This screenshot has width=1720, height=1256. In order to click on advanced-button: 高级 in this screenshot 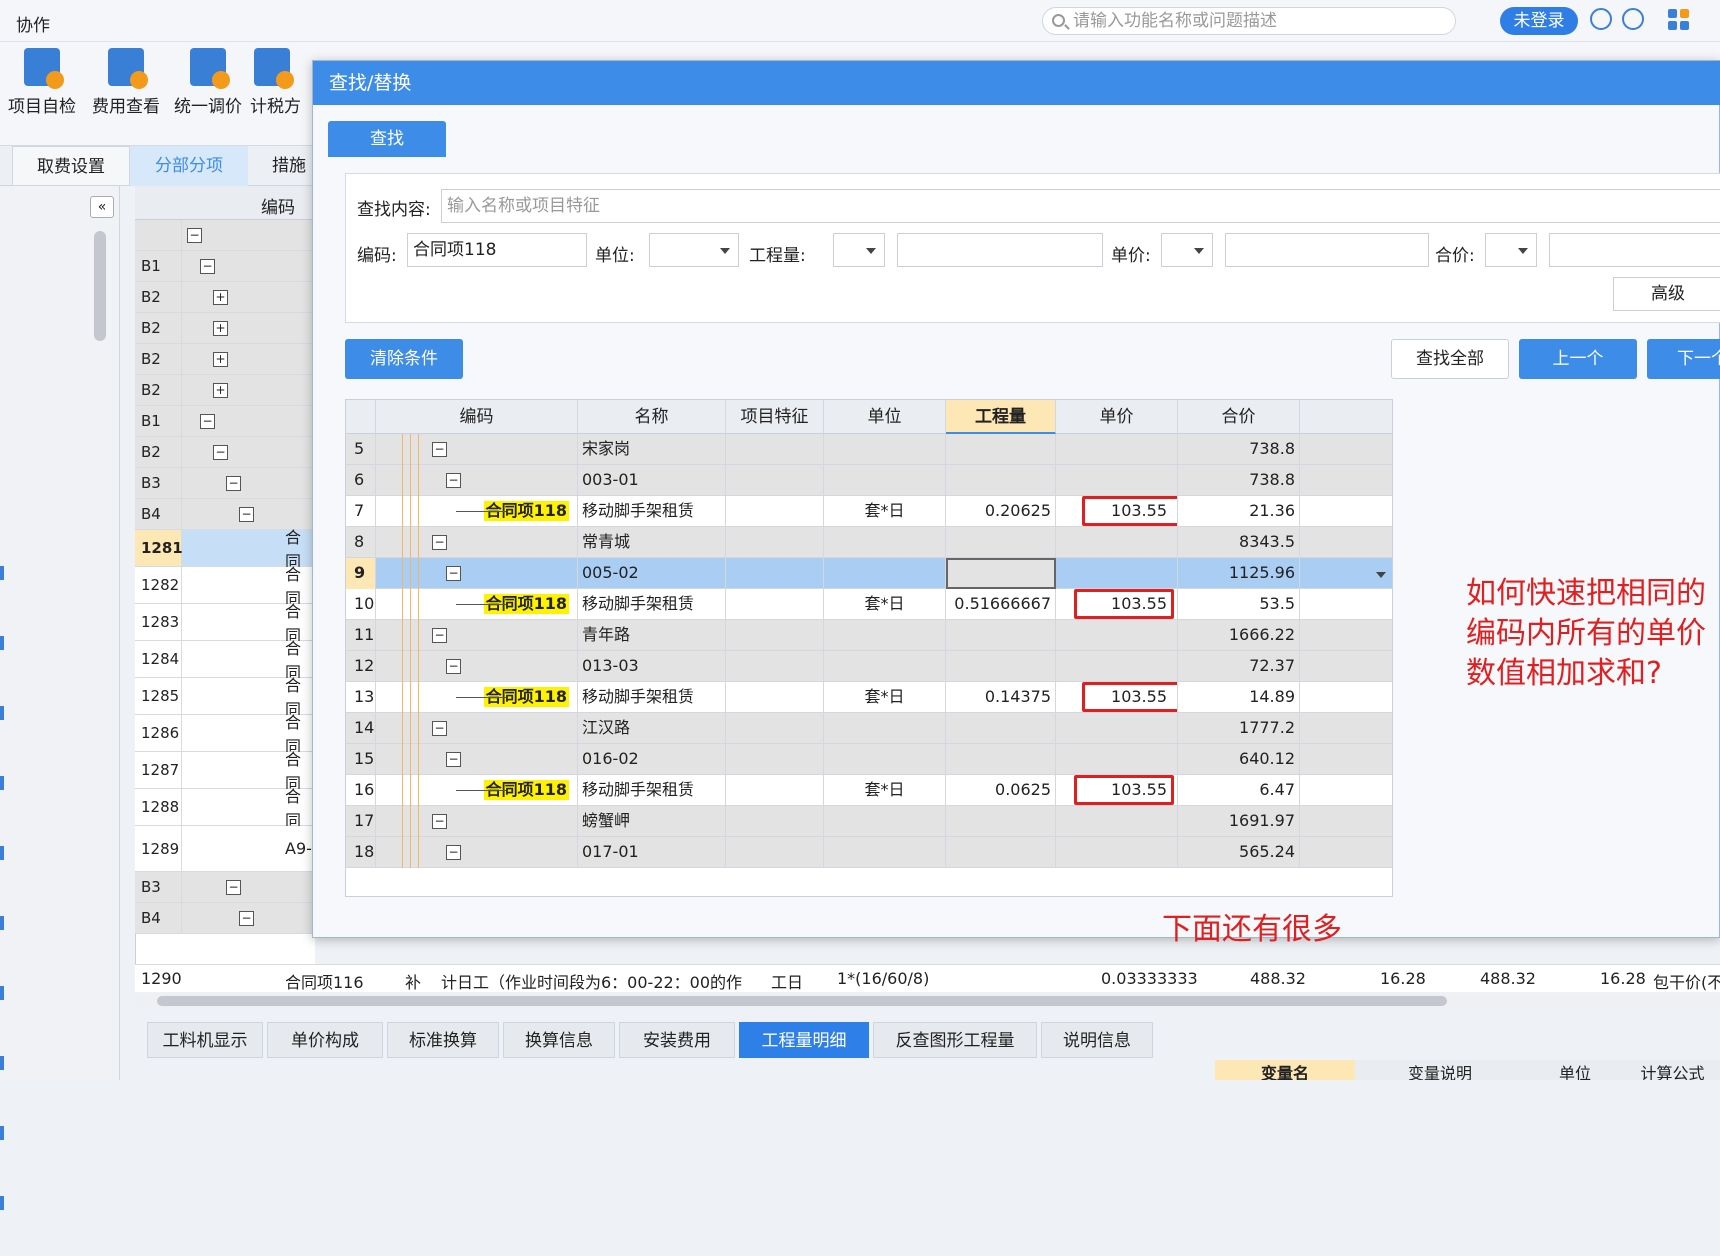, I will do `click(1666, 294)`.